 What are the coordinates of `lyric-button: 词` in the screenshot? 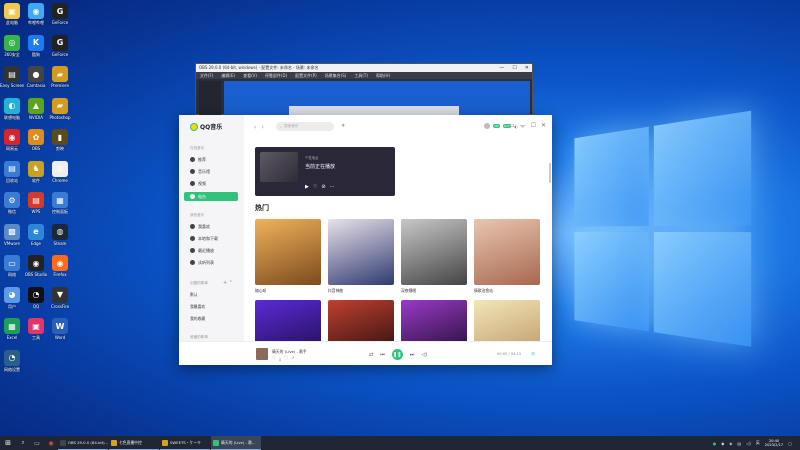 It's located at (533, 354).